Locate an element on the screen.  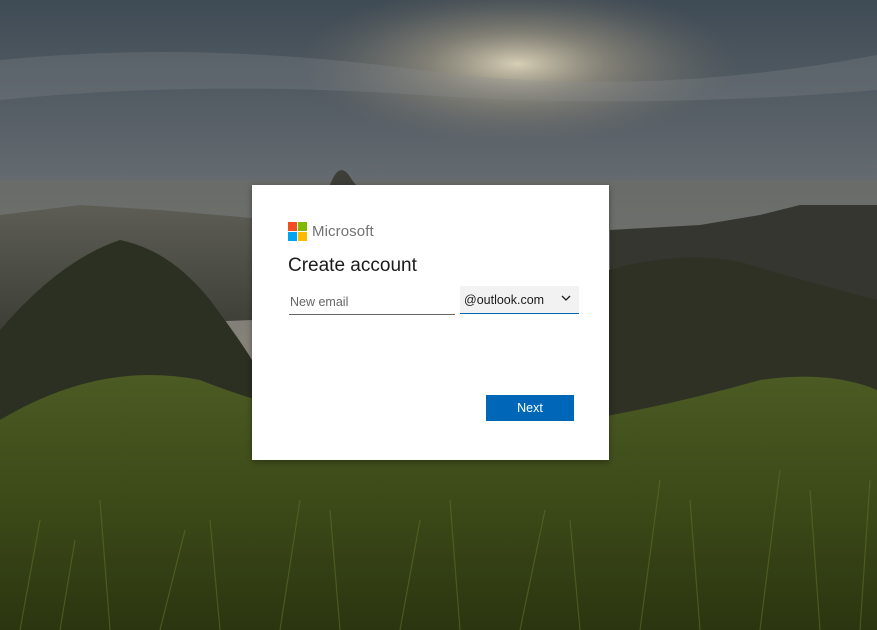
microsoft-logo: Microsoft is located at coordinates (331, 231).